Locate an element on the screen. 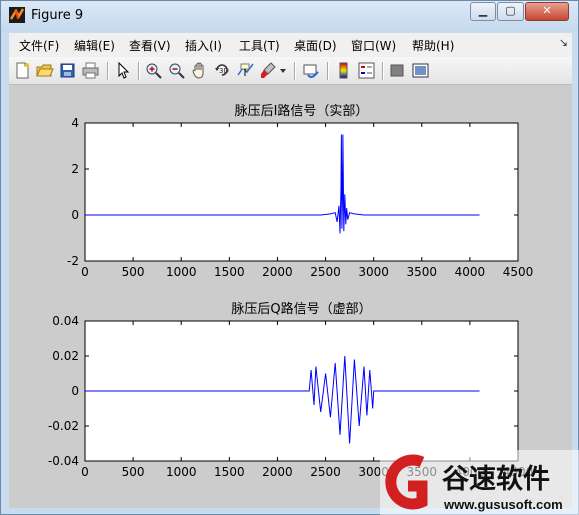 Image resolution: width=579 pixels, height=515 pixels. y-tick-label: 0.04 is located at coordinates (65, 321).